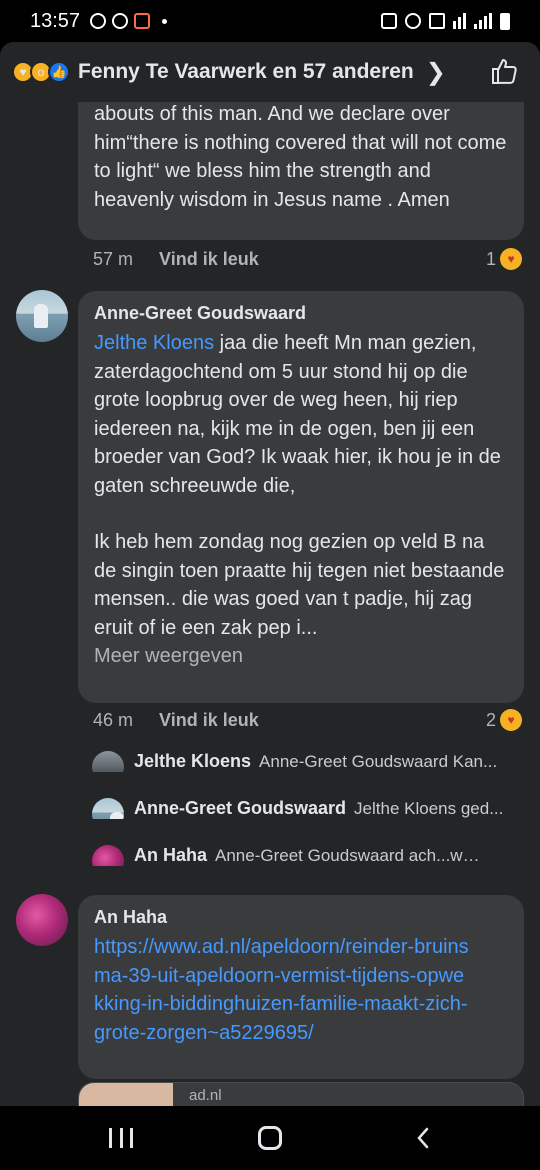 The height and width of the screenshot is (1170, 540). I want to click on comment-meta: 46 m Vind ik leuk, so click(176, 720).